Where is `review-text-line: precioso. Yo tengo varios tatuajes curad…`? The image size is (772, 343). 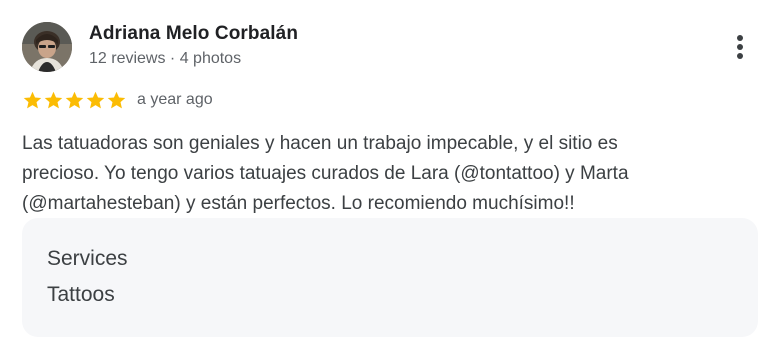
review-text-line: precioso. Yo tengo varios tatuajes curad… is located at coordinates (325, 173).